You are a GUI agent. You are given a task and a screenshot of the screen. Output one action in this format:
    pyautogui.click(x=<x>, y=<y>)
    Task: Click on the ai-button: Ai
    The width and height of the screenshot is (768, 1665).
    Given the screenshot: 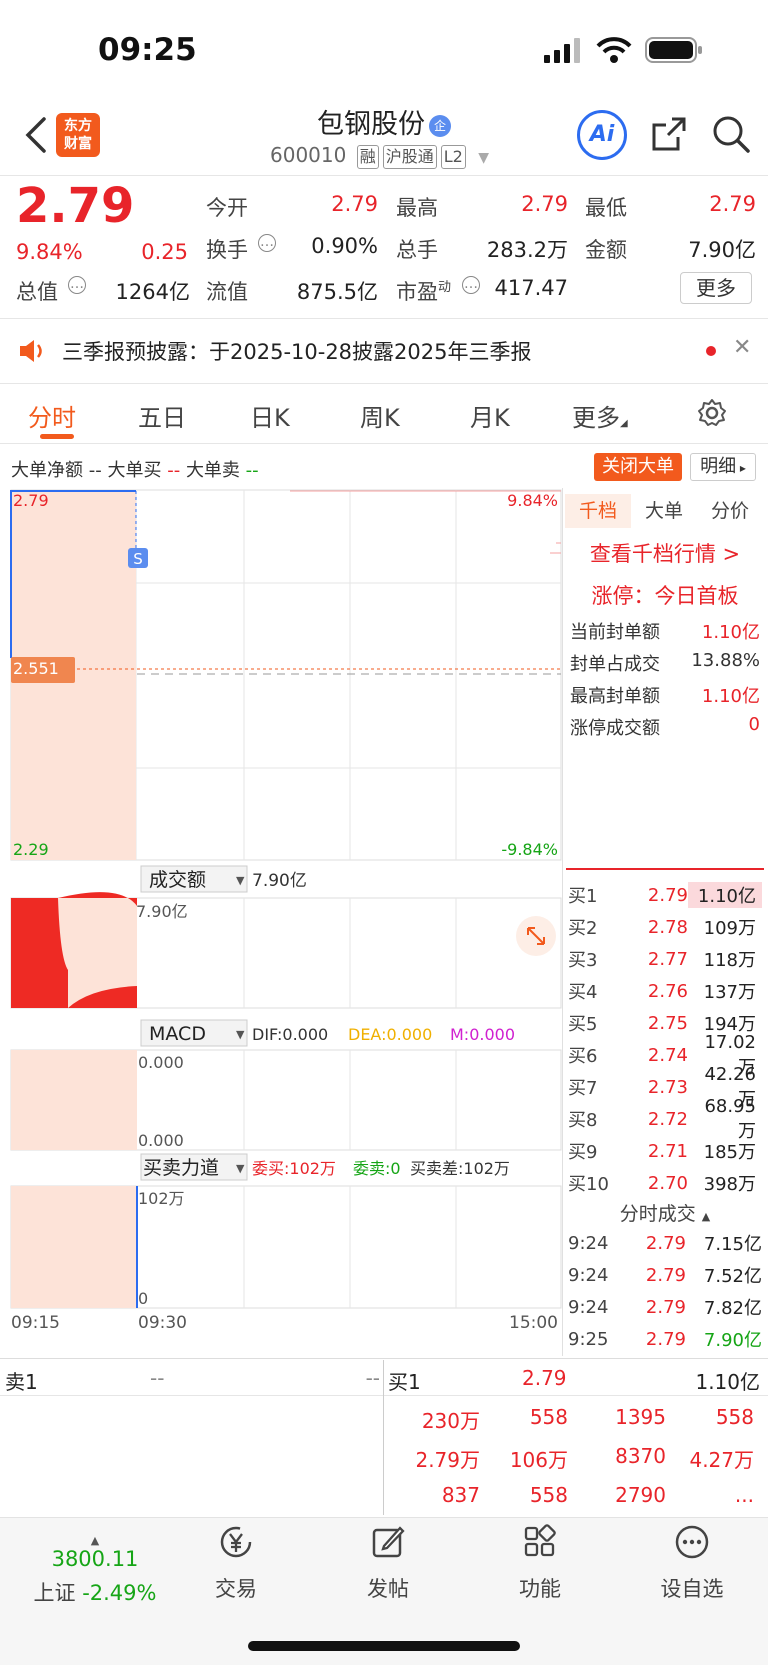 What is the action you would take?
    pyautogui.click(x=602, y=135)
    